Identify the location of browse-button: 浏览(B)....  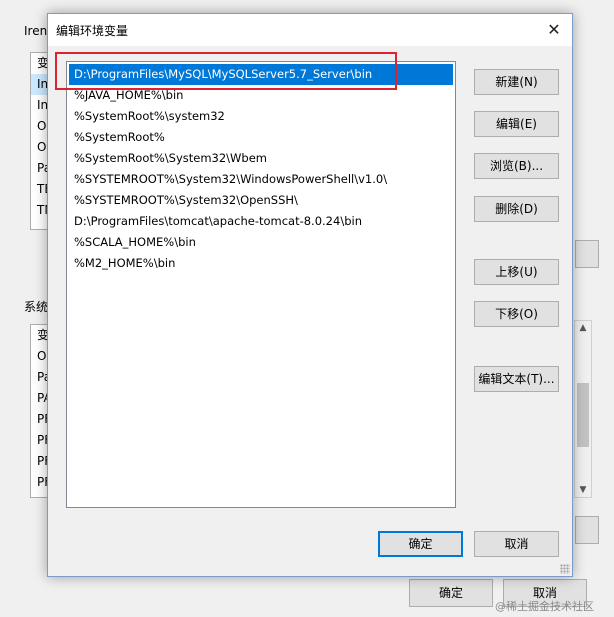
(516, 166).